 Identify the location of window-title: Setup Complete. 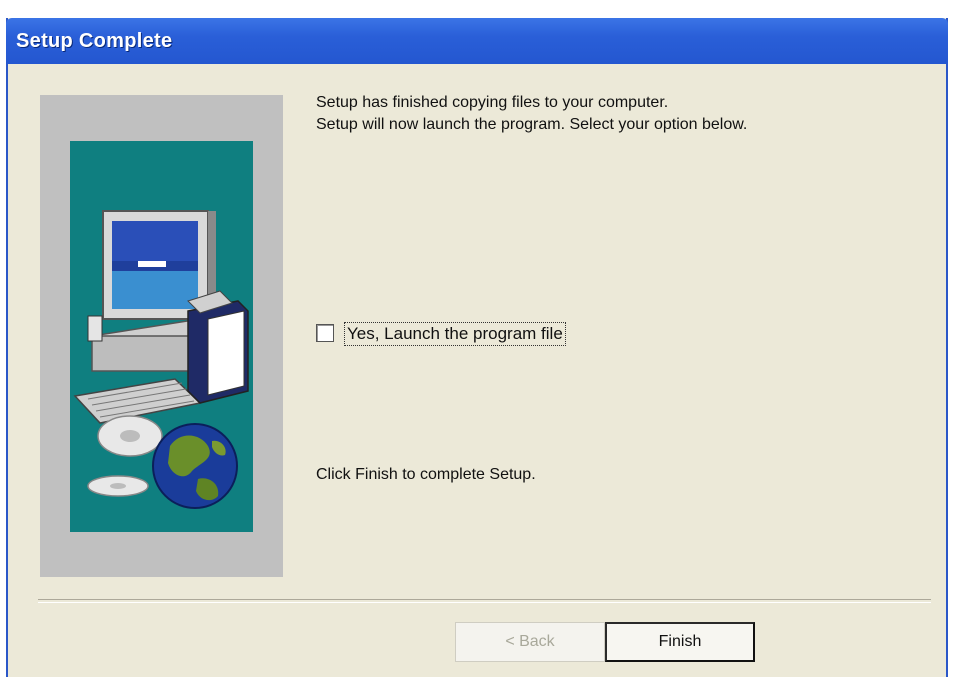
(94, 41).